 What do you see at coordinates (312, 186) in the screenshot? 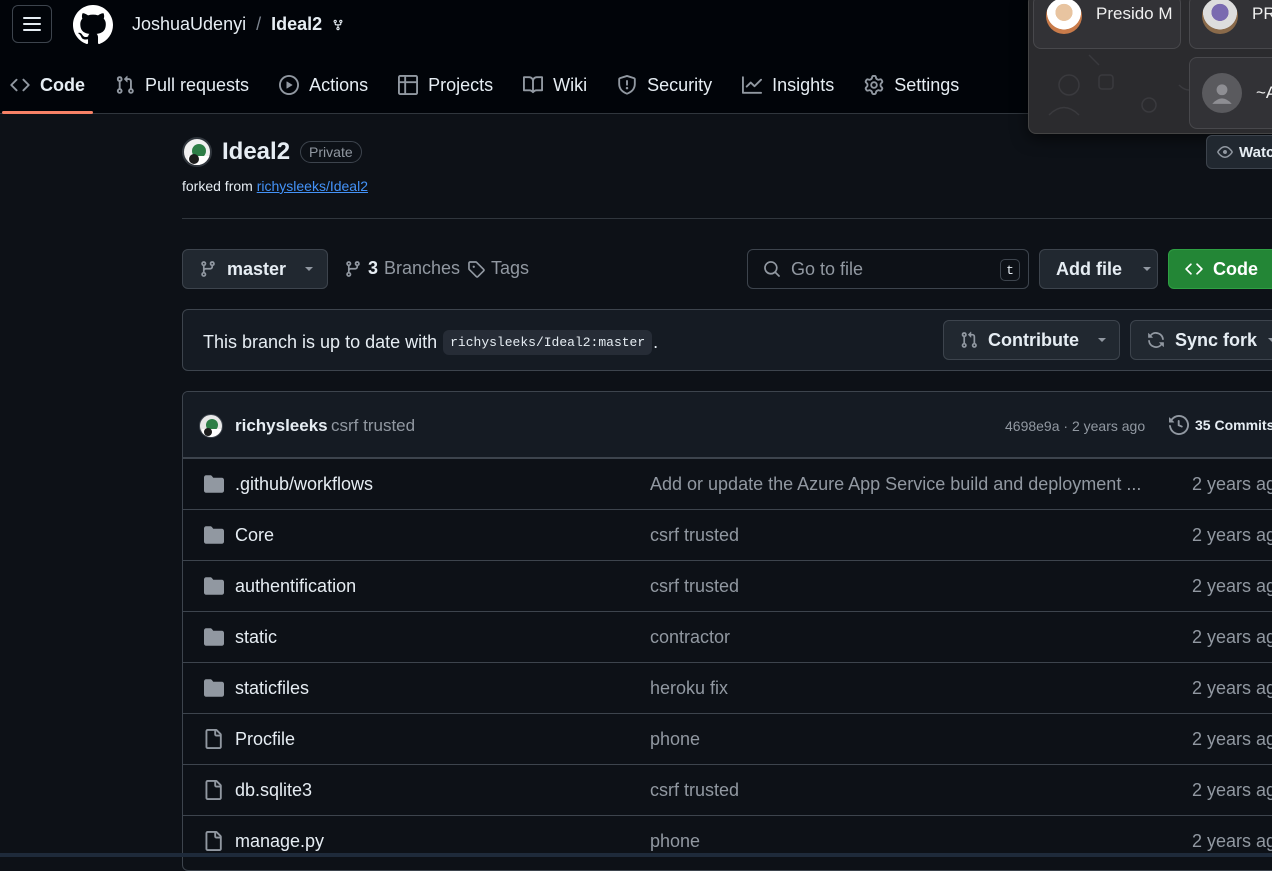
I see `forked-from-link: richysleeks/Ideal2` at bounding box center [312, 186].